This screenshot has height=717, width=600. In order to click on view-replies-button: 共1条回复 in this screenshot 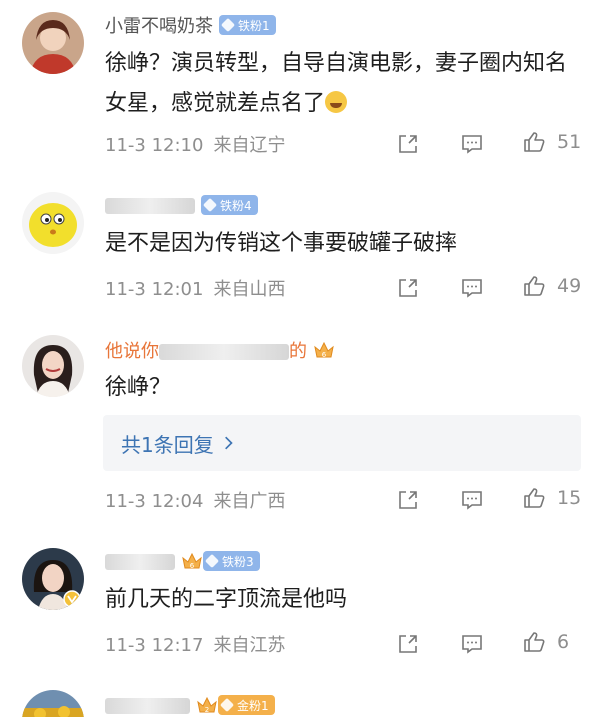, I will do `click(342, 443)`.